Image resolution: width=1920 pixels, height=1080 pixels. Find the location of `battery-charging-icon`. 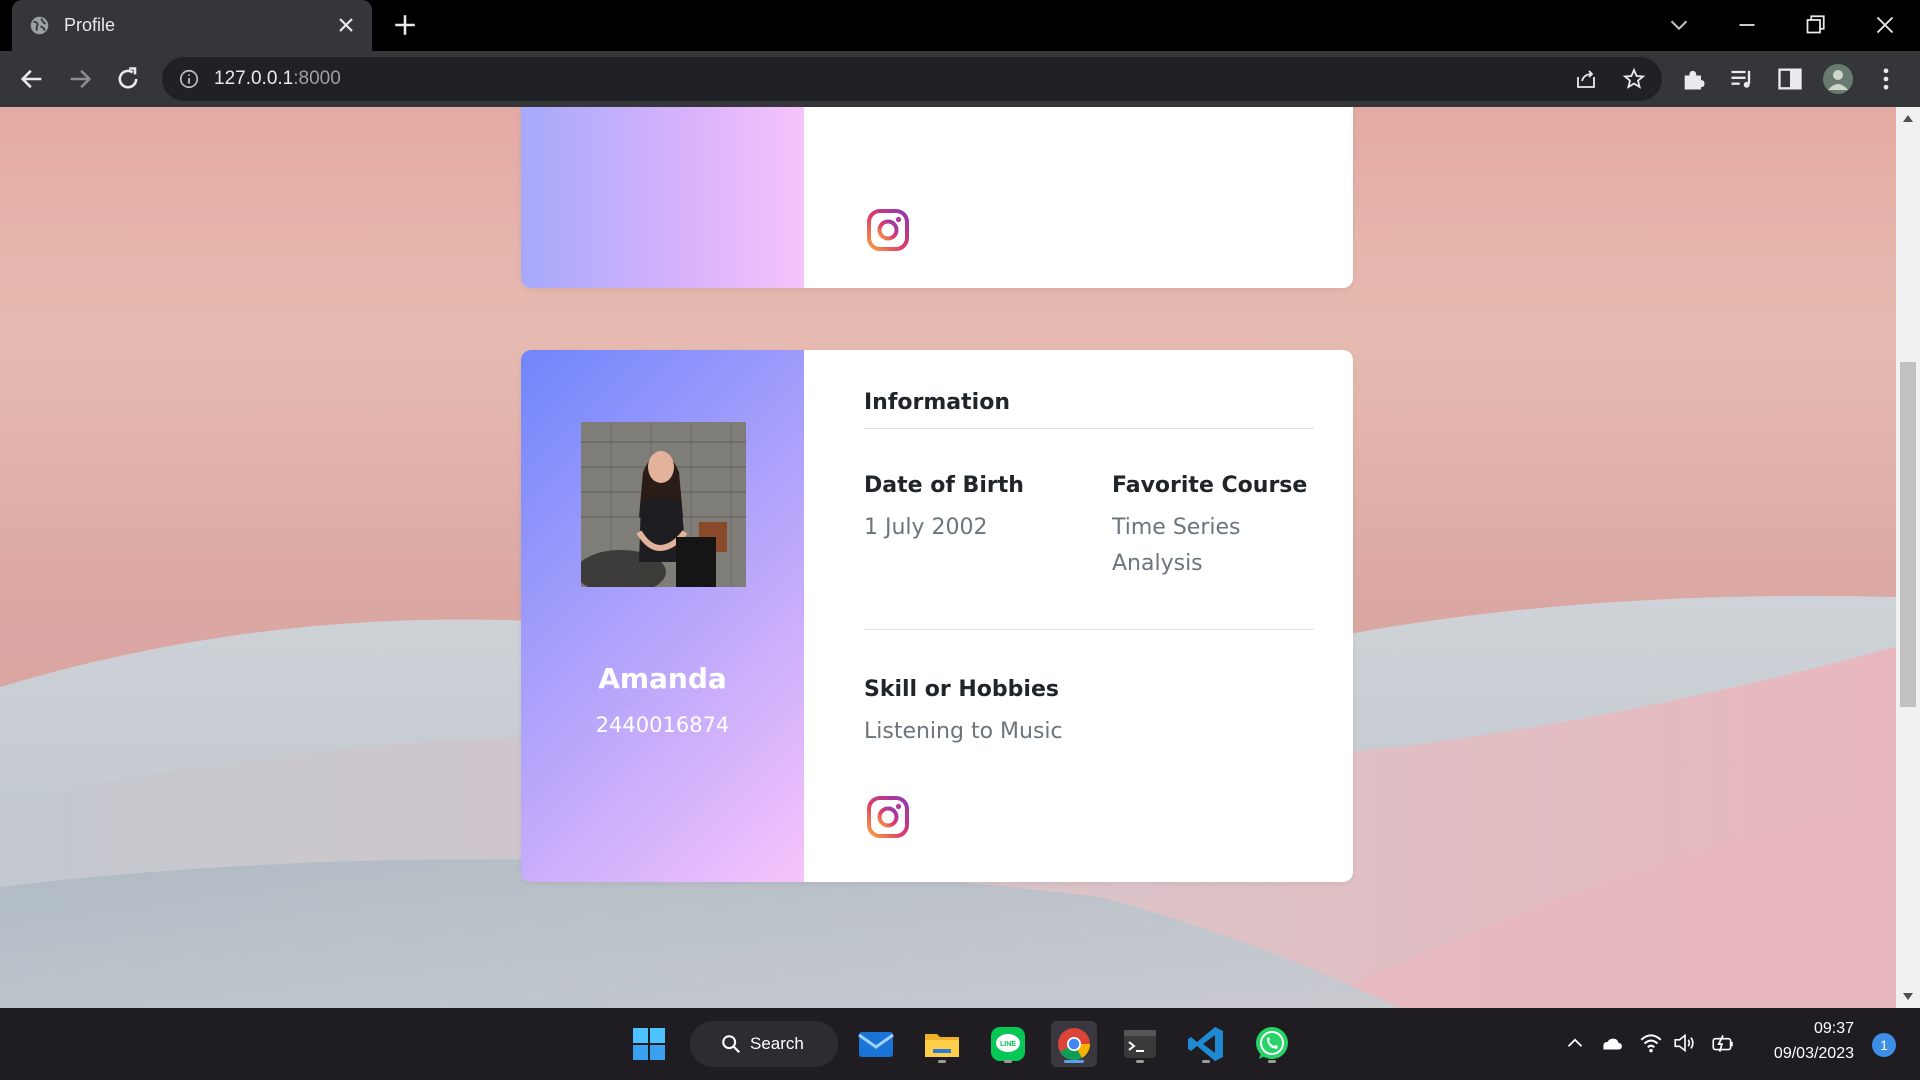

battery-charging-icon is located at coordinates (1723, 1043).